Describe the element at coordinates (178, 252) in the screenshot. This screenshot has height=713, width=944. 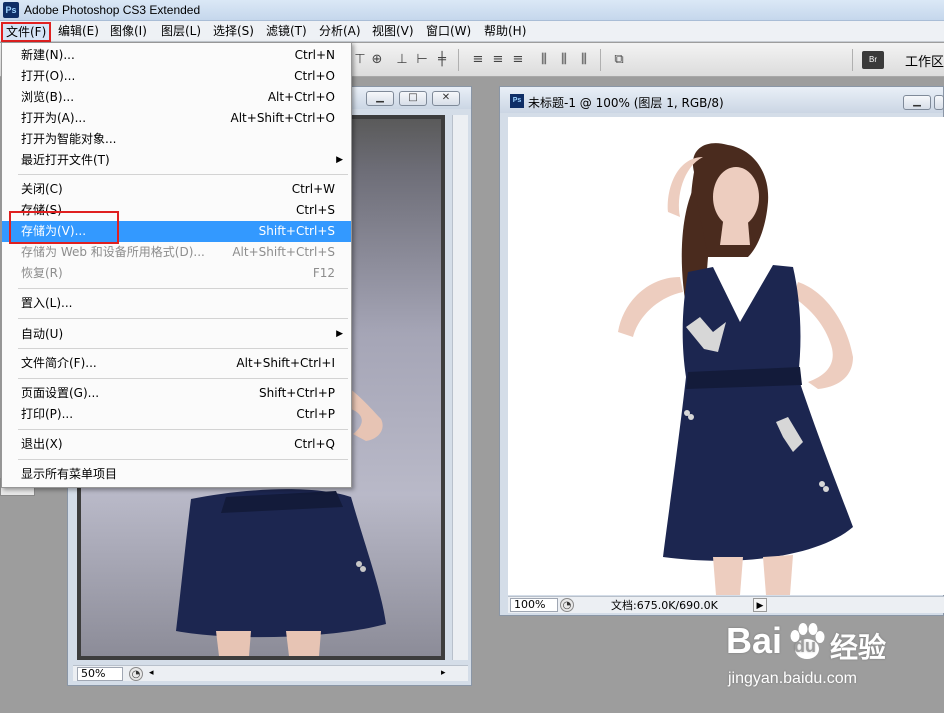
I see `menu-item-save-for-web: 存储为 Web 和设备所用格式(D)... Alt+Shift+Ctrl+S` at that location.